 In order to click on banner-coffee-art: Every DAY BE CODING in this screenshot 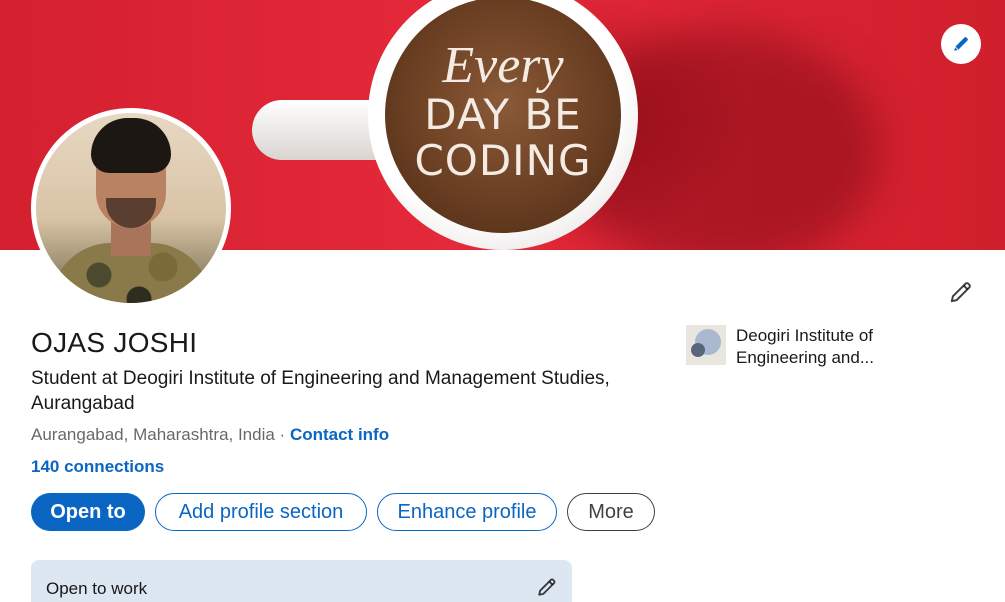, I will do `click(503, 116)`.